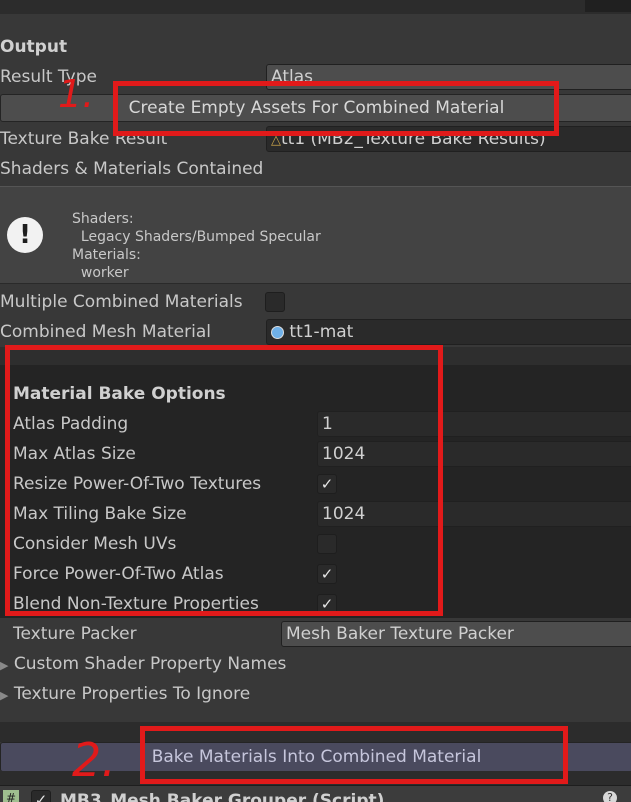  What do you see at coordinates (275, 302) in the screenshot?
I see `multiple-combined-checkbox` at bounding box center [275, 302].